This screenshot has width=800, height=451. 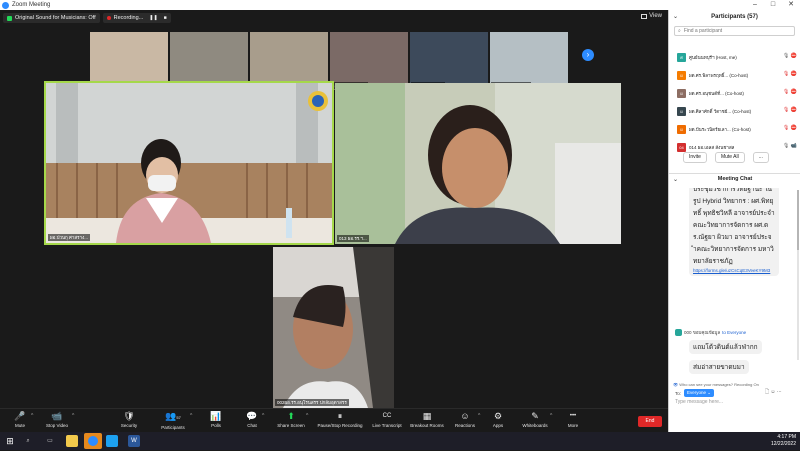 What do you see at coordinates (779, 392) in the screenshot?
I see `more-dots-icon: ⋯` at bounding box center [779, 392].